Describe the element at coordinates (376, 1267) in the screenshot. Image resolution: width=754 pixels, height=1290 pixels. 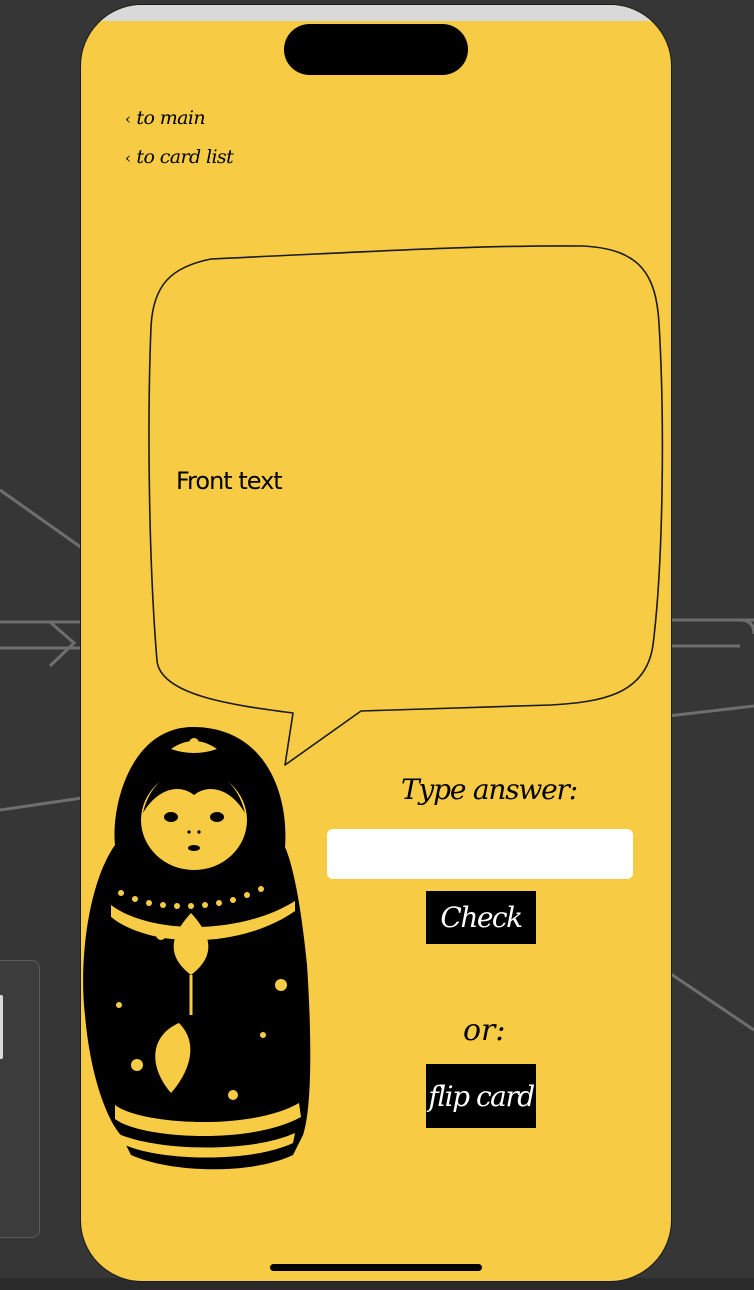
I see `home-indicator` at that location.